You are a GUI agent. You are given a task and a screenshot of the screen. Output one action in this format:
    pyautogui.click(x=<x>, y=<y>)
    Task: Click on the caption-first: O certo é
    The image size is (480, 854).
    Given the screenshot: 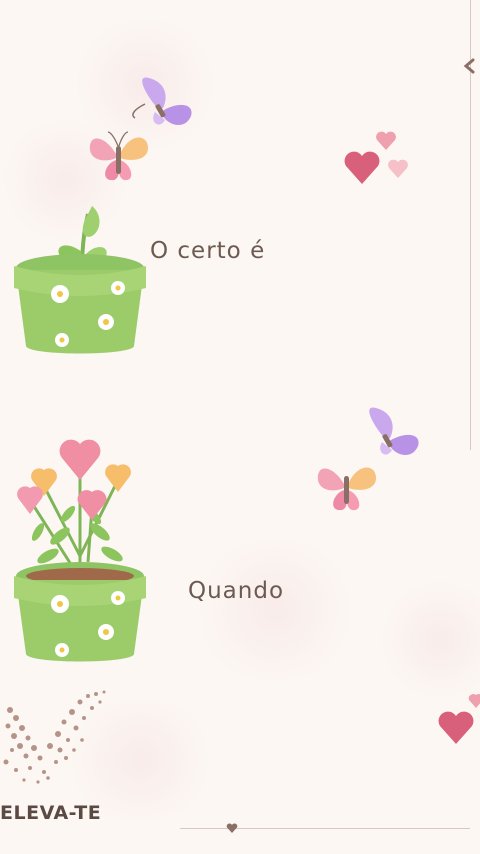 What is the action you would take?
    pyautogui.click(x=208, y=251)
    